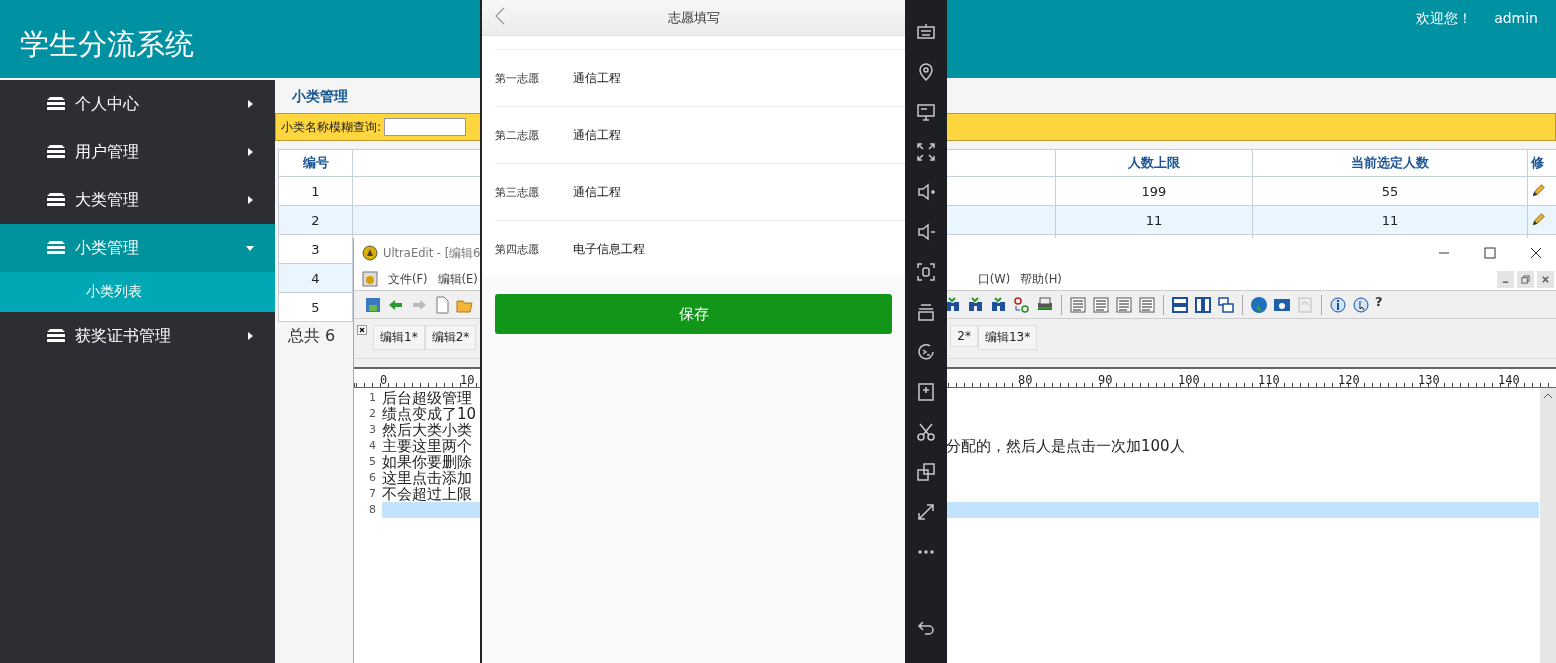 The height and width of the screenshot is (663, 1556). Describe the element at coordinates (964, 336) in the screenshot. I see `file-tab: 2*` at that location.